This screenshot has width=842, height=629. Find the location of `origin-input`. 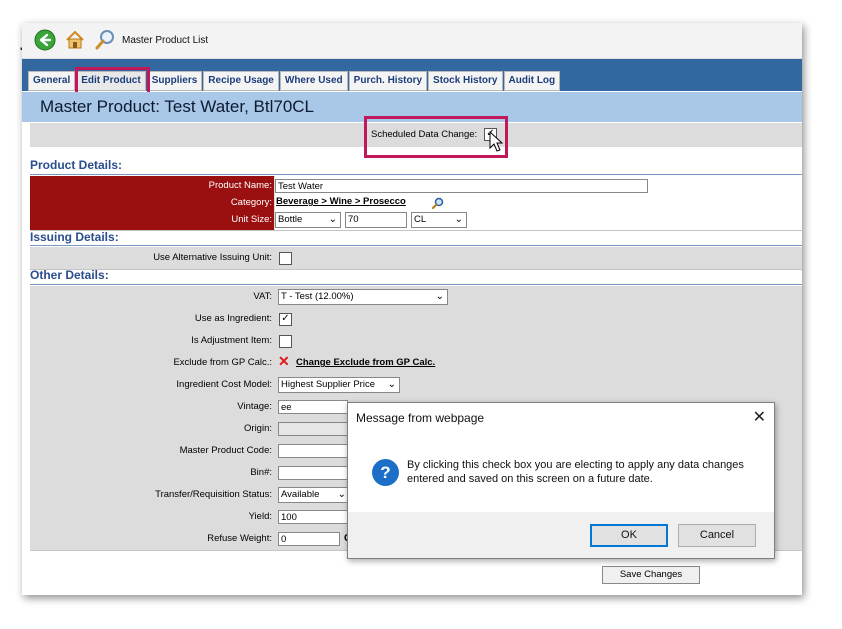

origin-input is located at coordinates (313, 429).